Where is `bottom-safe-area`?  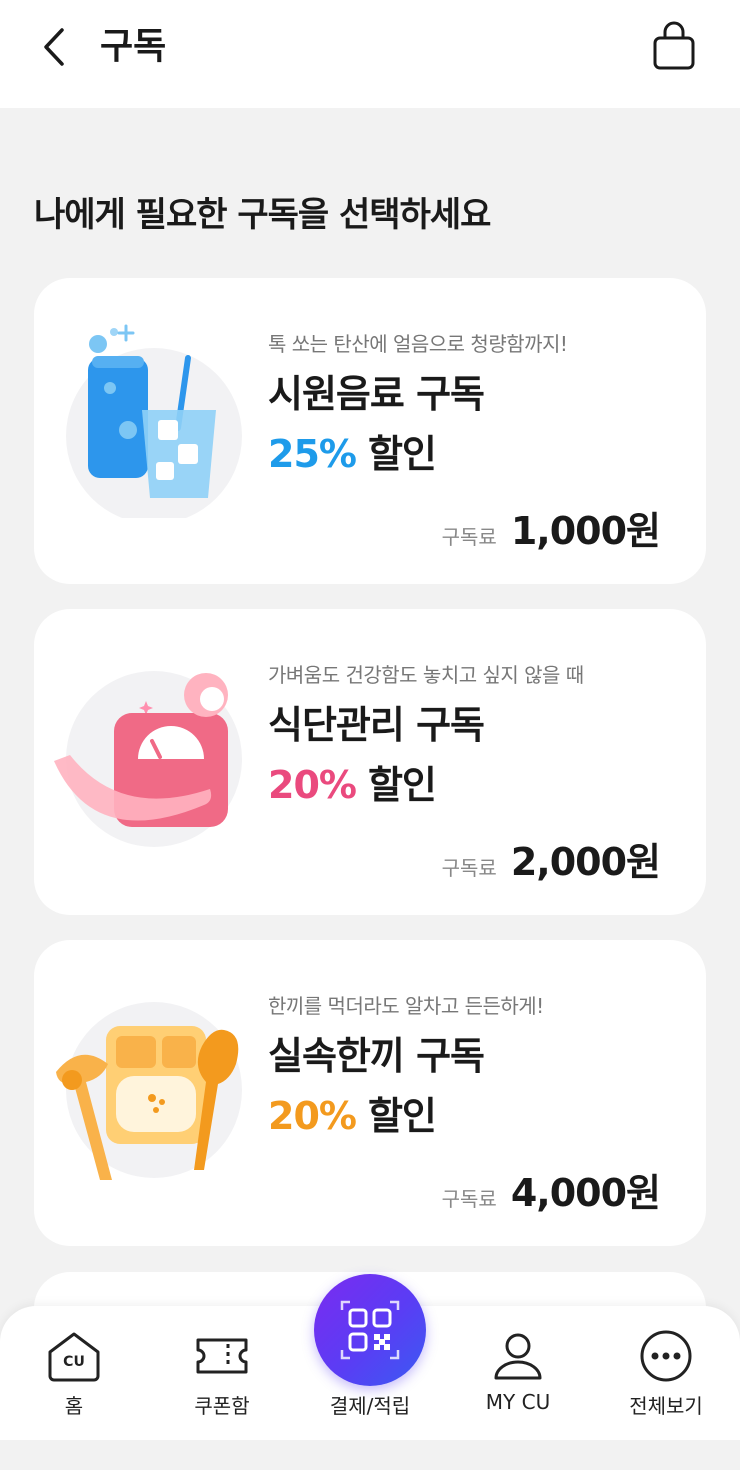 bottom-safe-area is located at coordinates (370, 1455).